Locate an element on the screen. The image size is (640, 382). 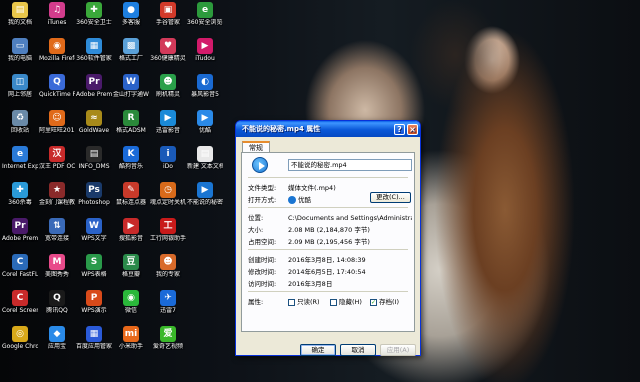
app-icon: ▩ is located at coordinates (131, 46).